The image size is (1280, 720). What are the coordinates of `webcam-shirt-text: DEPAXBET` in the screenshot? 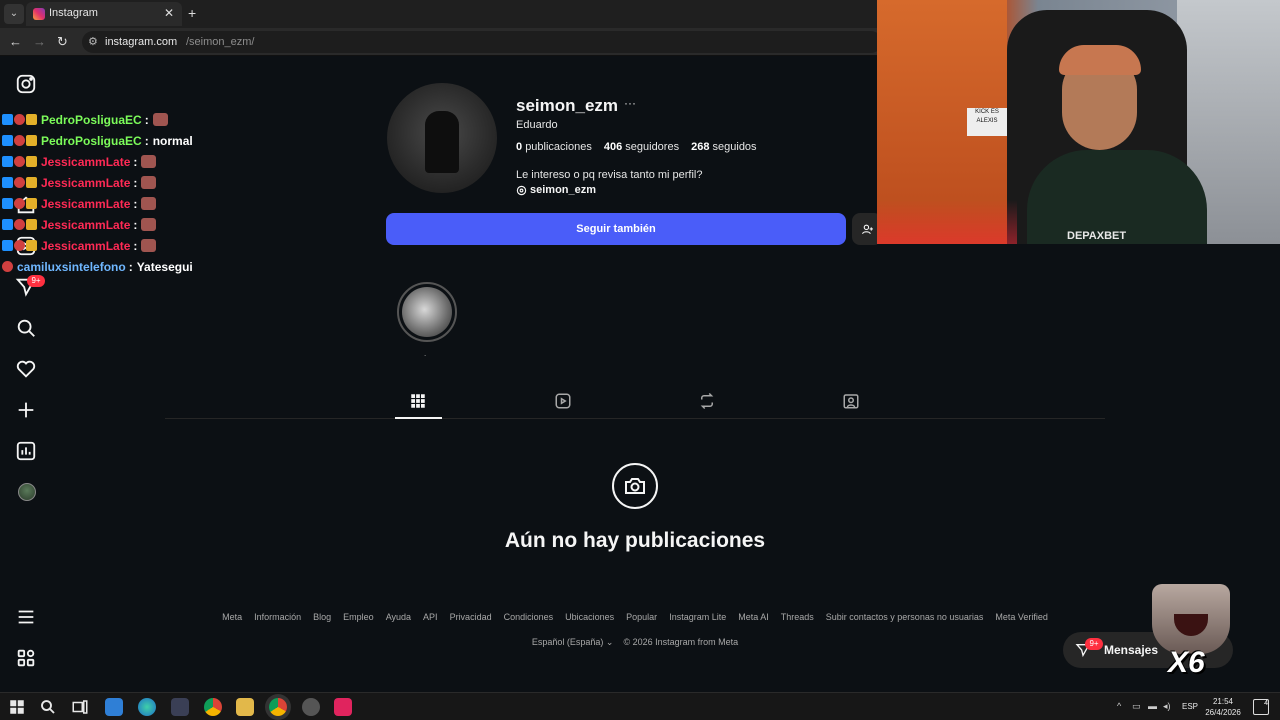 It's located at (1097, 236).